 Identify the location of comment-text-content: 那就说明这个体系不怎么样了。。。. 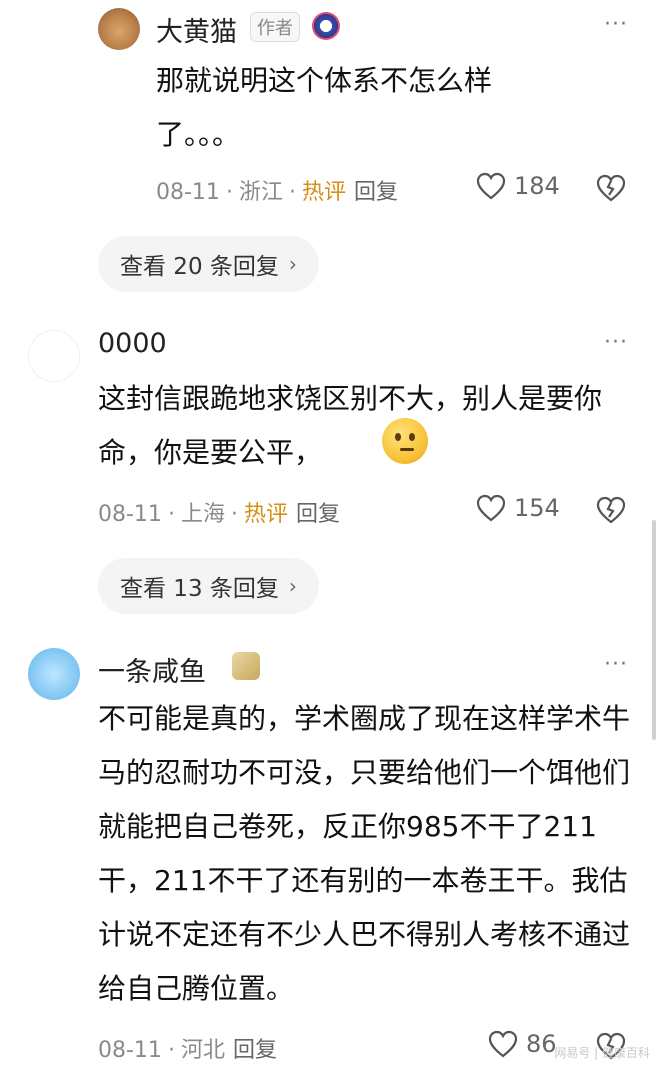
(324, 107).